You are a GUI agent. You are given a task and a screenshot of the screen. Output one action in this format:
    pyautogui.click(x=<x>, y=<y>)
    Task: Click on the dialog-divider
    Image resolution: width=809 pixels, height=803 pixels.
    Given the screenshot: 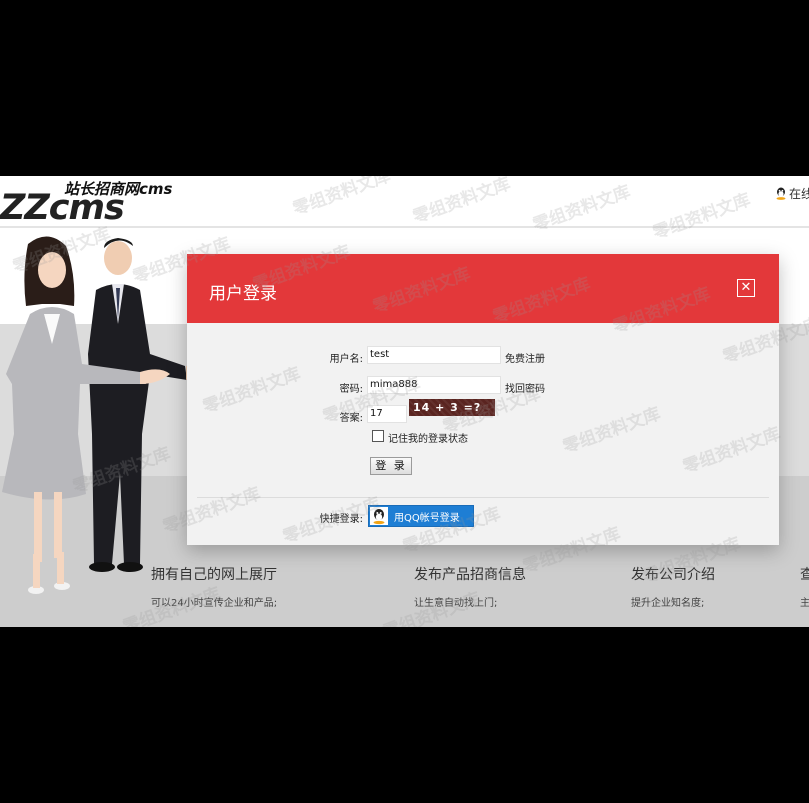 What is the action you would take?
    pyautogui.click(x=483, y=497)
    